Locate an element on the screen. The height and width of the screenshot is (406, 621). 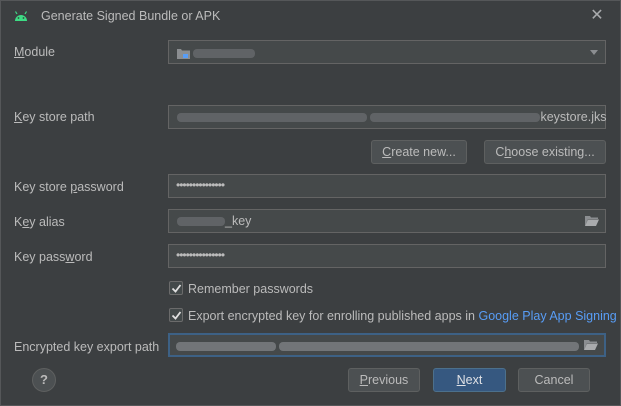
keystore-password-field: ••••••••••••••• is located at coordinates (387, 186).